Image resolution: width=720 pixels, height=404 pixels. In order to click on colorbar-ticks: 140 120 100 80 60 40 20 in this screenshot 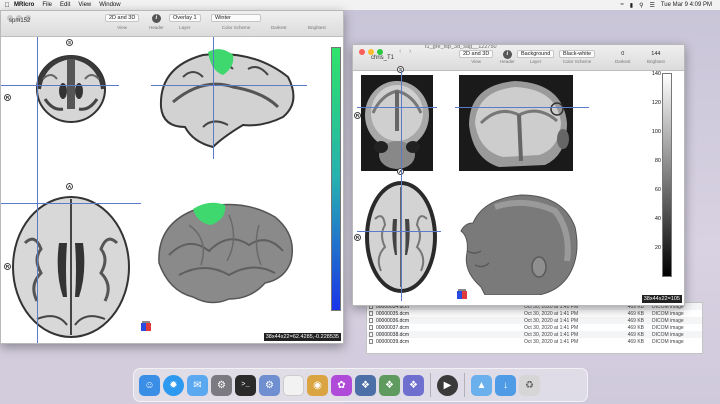, I will do `click(656, 161)`.